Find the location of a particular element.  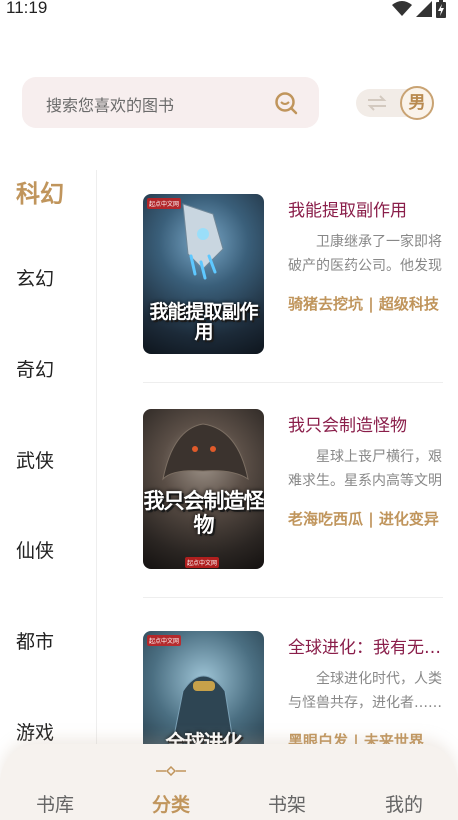

book-title: 我只会制造怪物 is located at coordinates (365, 423).